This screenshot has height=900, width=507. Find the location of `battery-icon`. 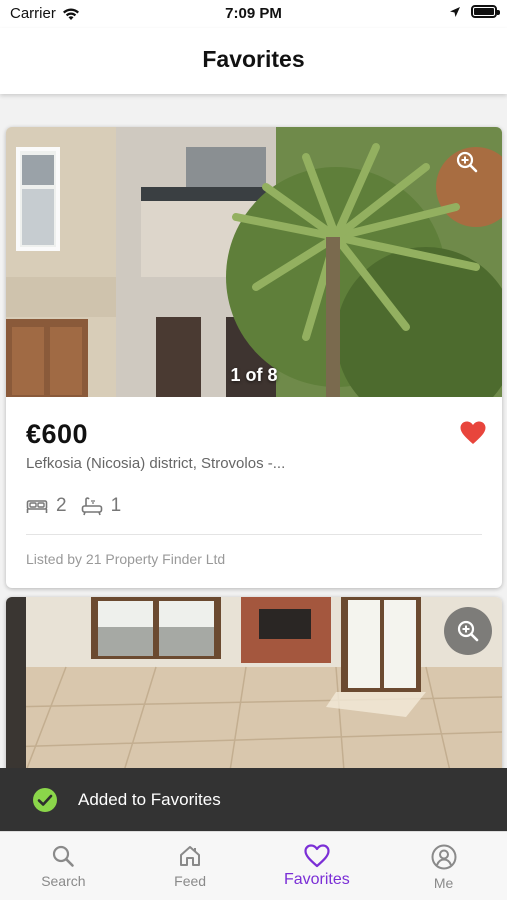

battery-icon is located at coordinates (485, 11).